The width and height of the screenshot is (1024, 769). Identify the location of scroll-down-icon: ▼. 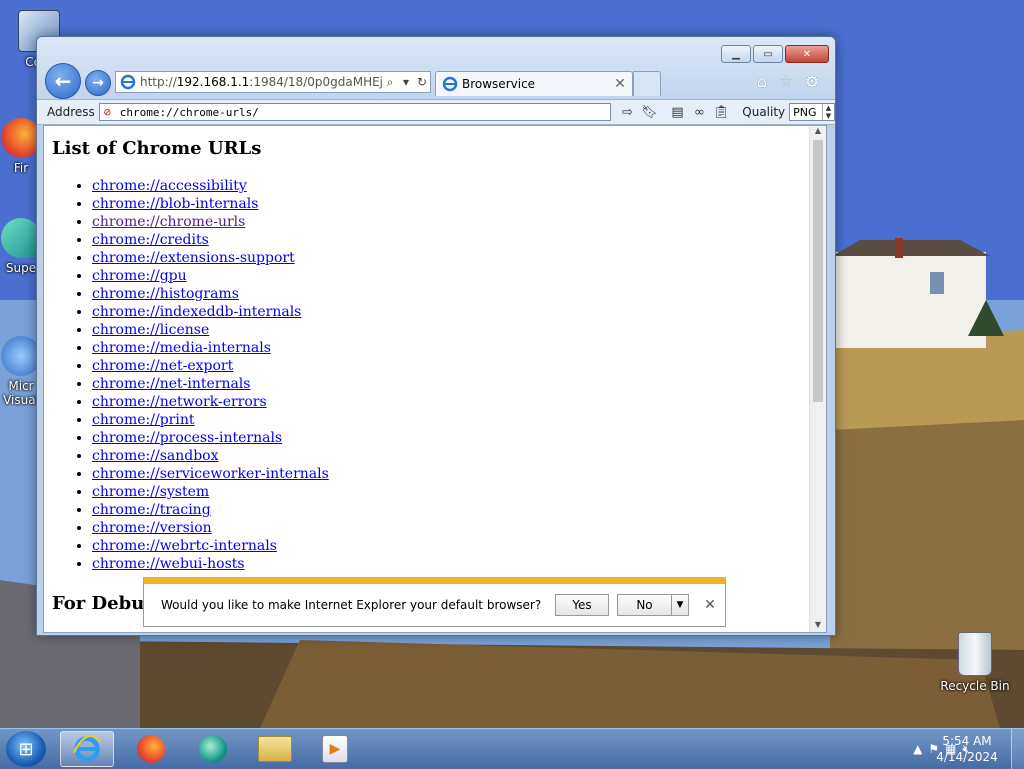
(818, 626).